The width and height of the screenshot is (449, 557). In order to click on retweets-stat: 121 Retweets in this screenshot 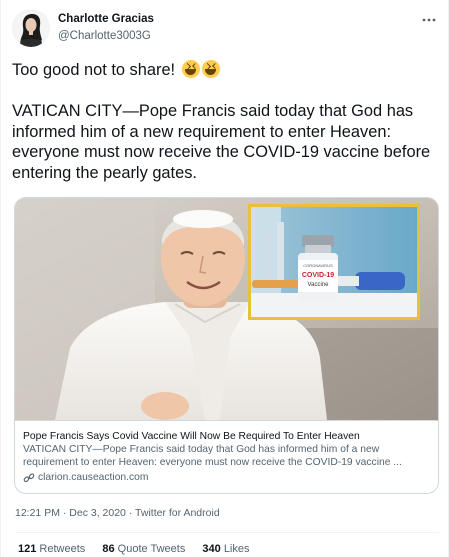, I will do `click(51, 549)`.